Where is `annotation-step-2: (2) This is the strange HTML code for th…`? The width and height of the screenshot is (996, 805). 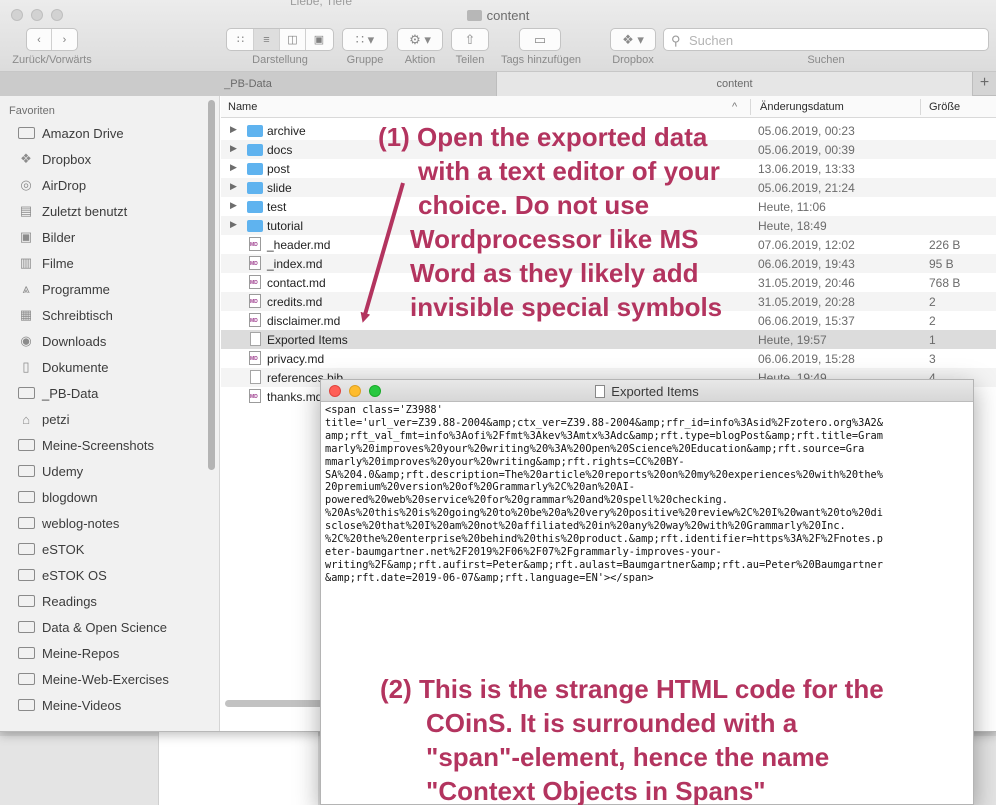 annotation-step-2: (2) This is the strange HTML code for th… is located at coordinates (632, 738).